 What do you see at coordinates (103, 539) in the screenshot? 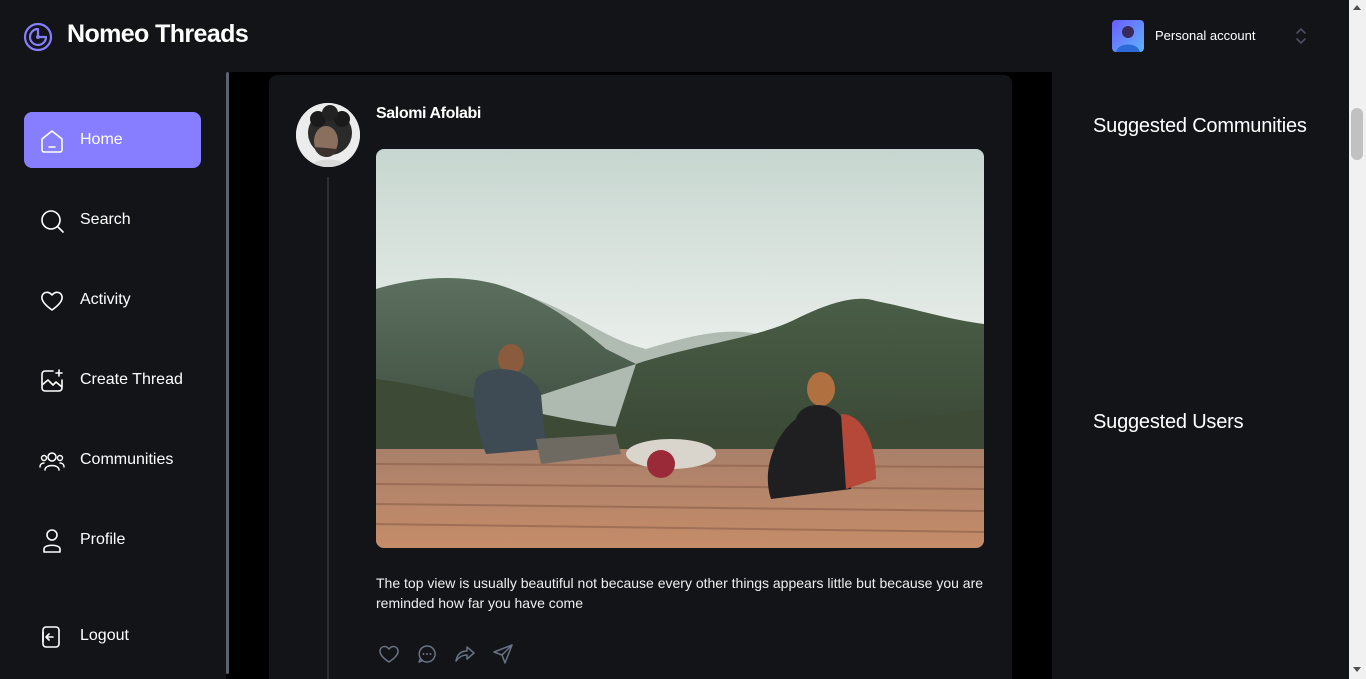
I see `sidebar-item-label: Profile` at bounding box center [103, 539].